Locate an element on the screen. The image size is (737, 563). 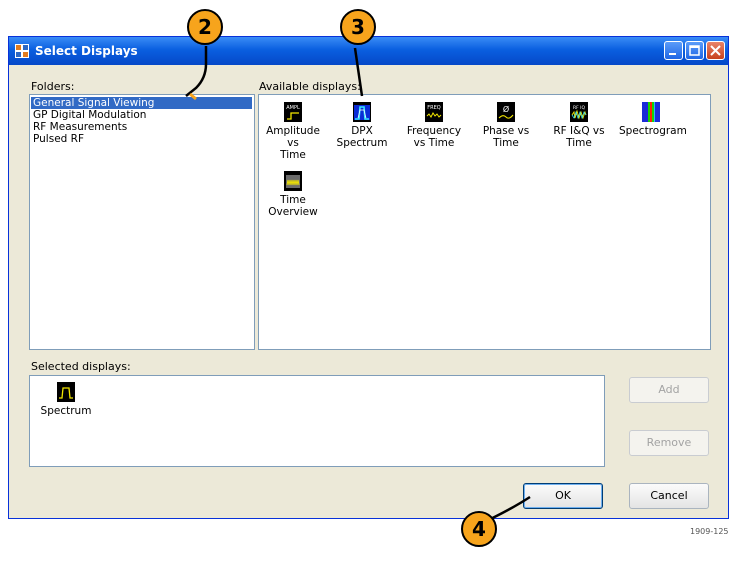
callout-3: 3 is located at coordinates (358, 27).